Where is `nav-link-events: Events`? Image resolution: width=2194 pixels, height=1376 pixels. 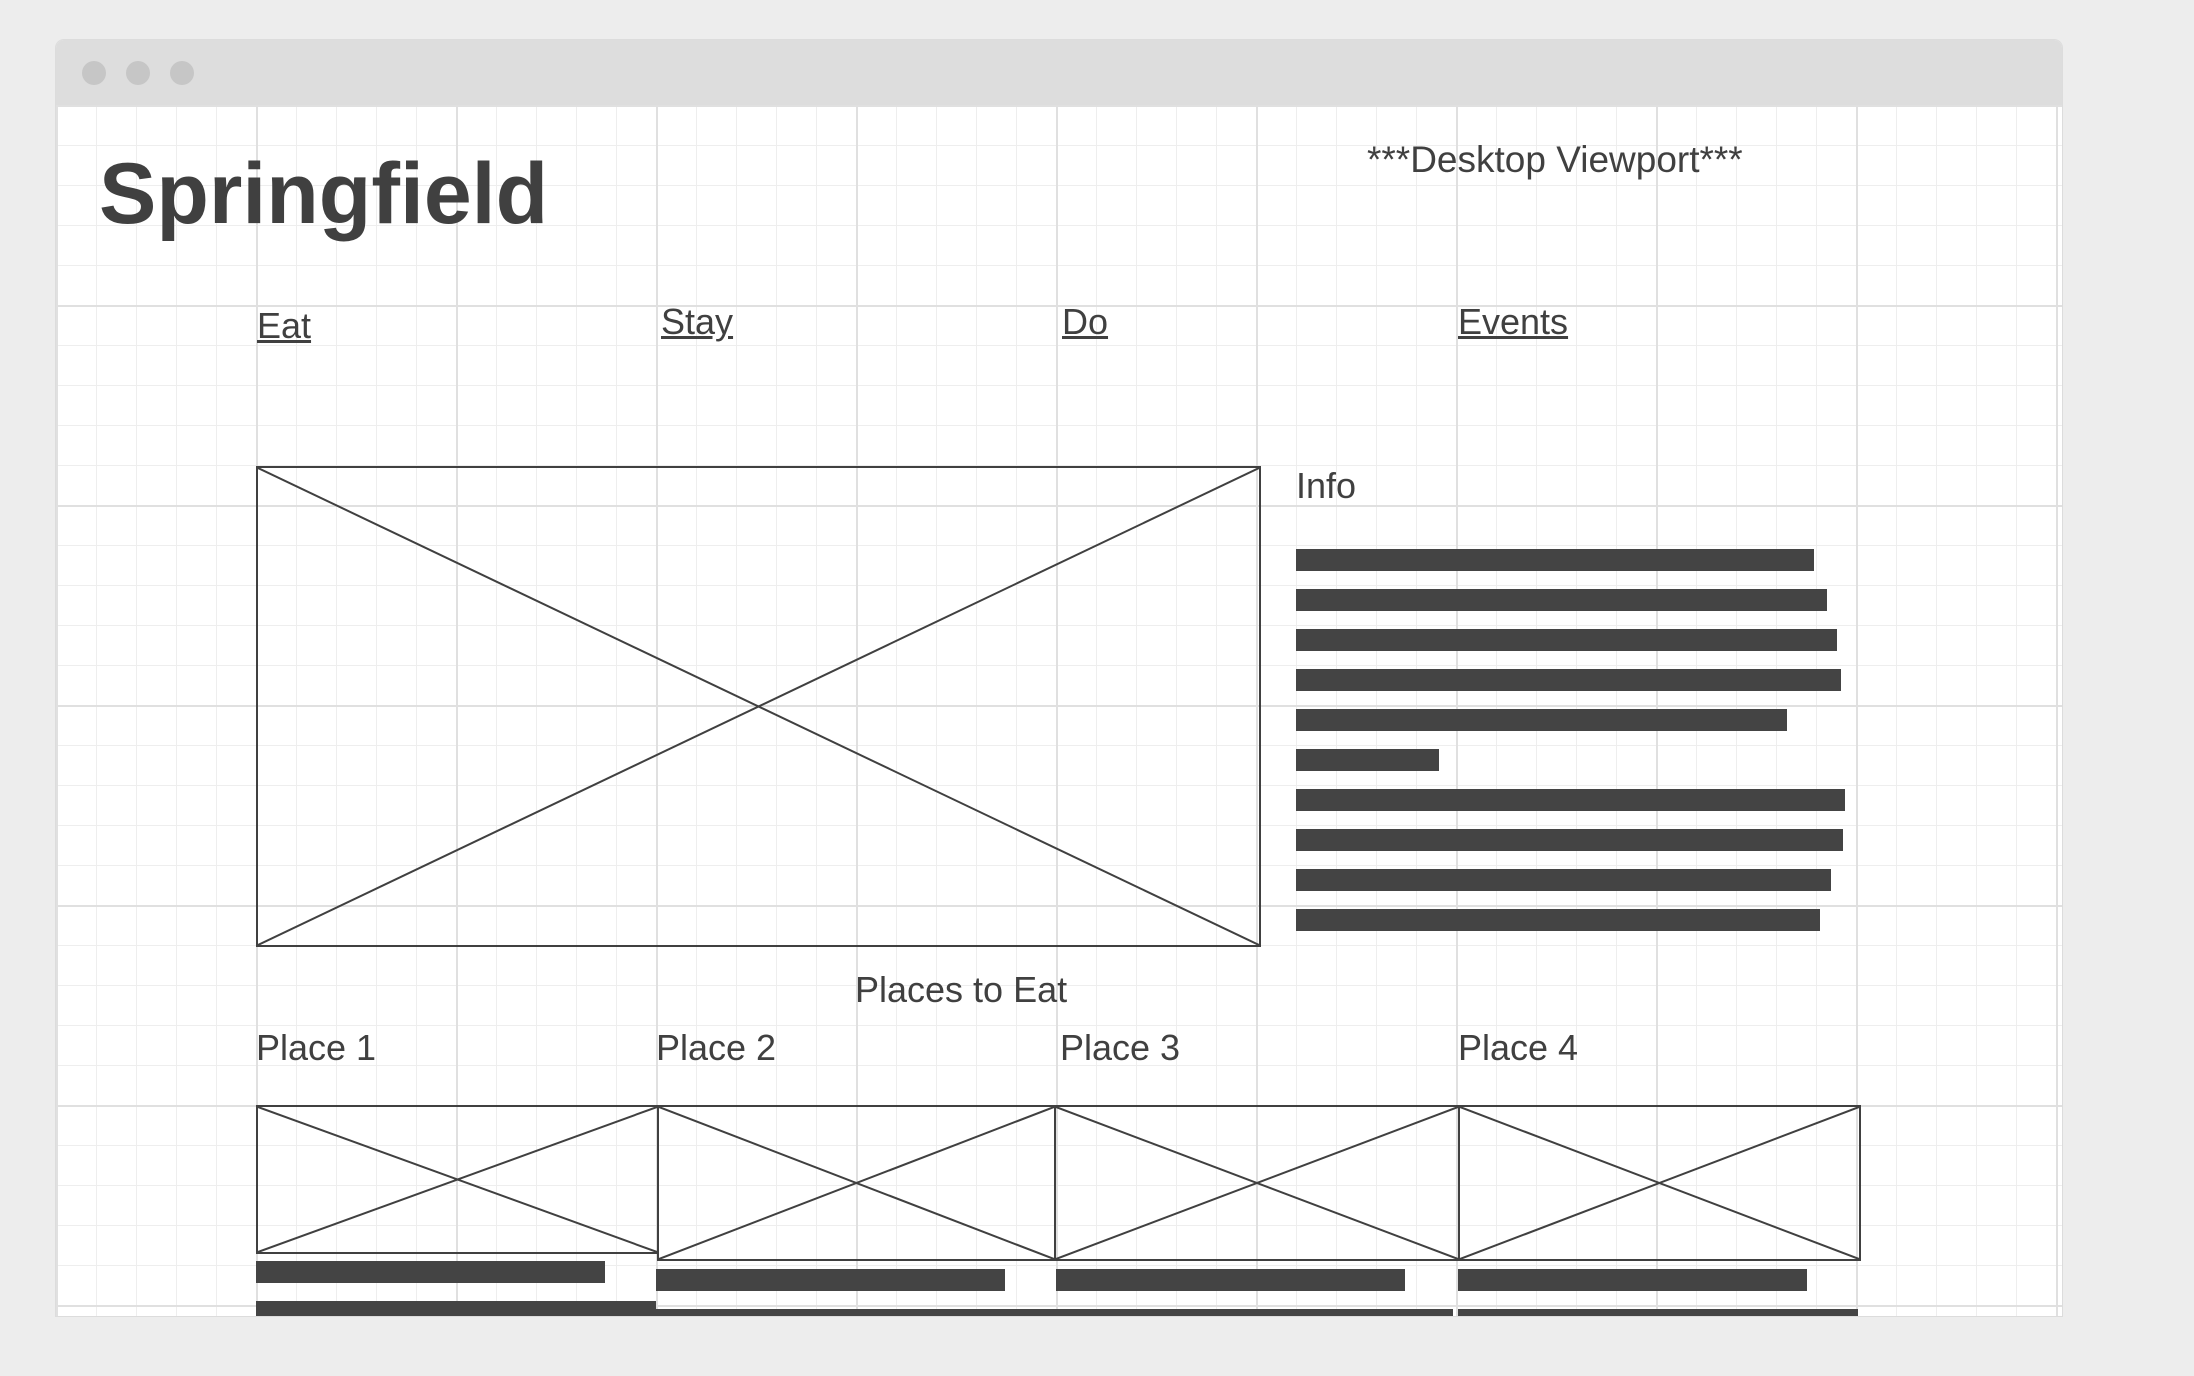
nav-link-events: Events is located at coordinates (1513, 322).